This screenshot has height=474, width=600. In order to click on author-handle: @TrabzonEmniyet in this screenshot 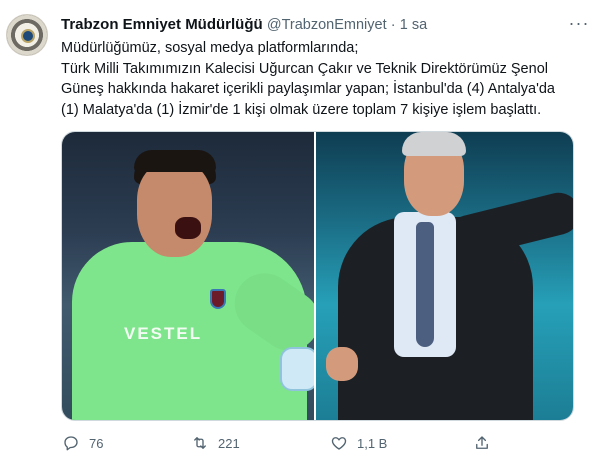, I will do `click(327, 25)`.